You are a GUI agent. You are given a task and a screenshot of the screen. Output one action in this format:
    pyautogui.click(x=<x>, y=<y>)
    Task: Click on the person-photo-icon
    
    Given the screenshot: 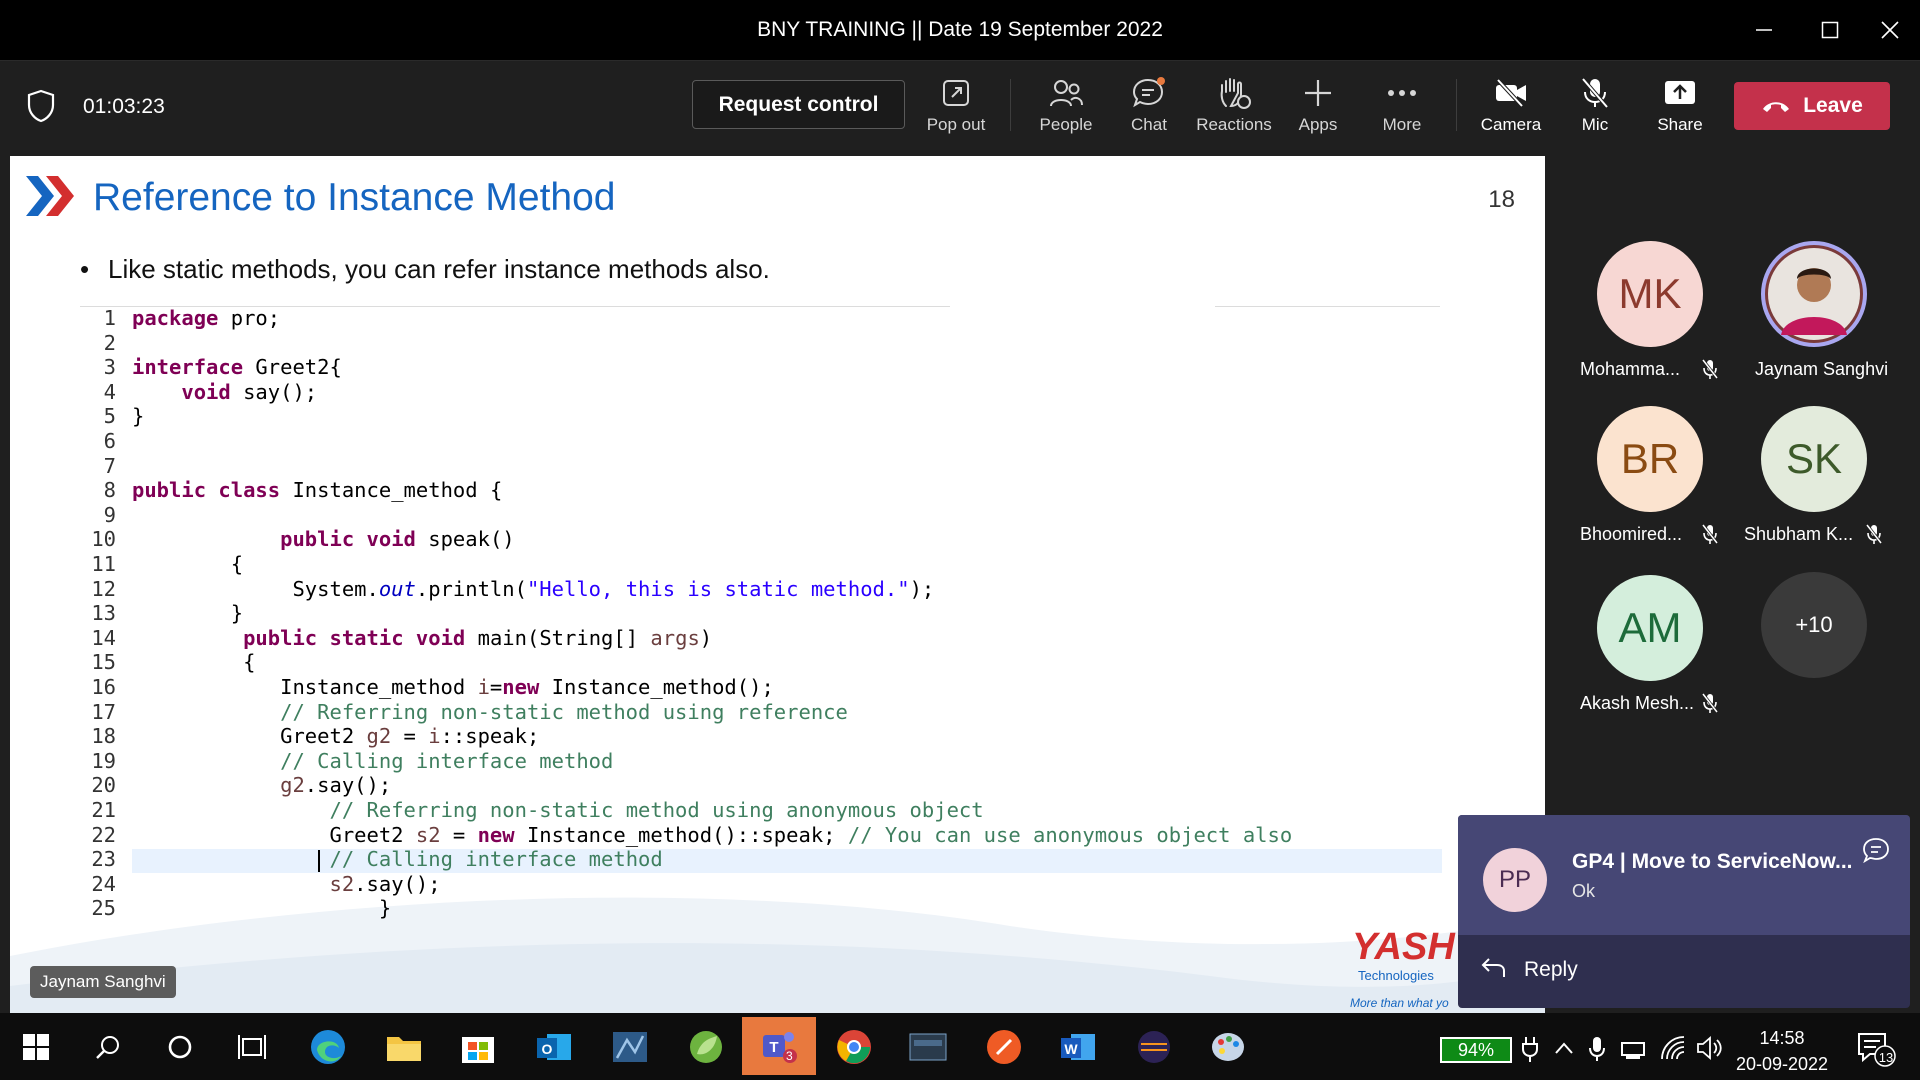 What is the action you would take?
    pyautogui.click(x=1814, y=294)
    